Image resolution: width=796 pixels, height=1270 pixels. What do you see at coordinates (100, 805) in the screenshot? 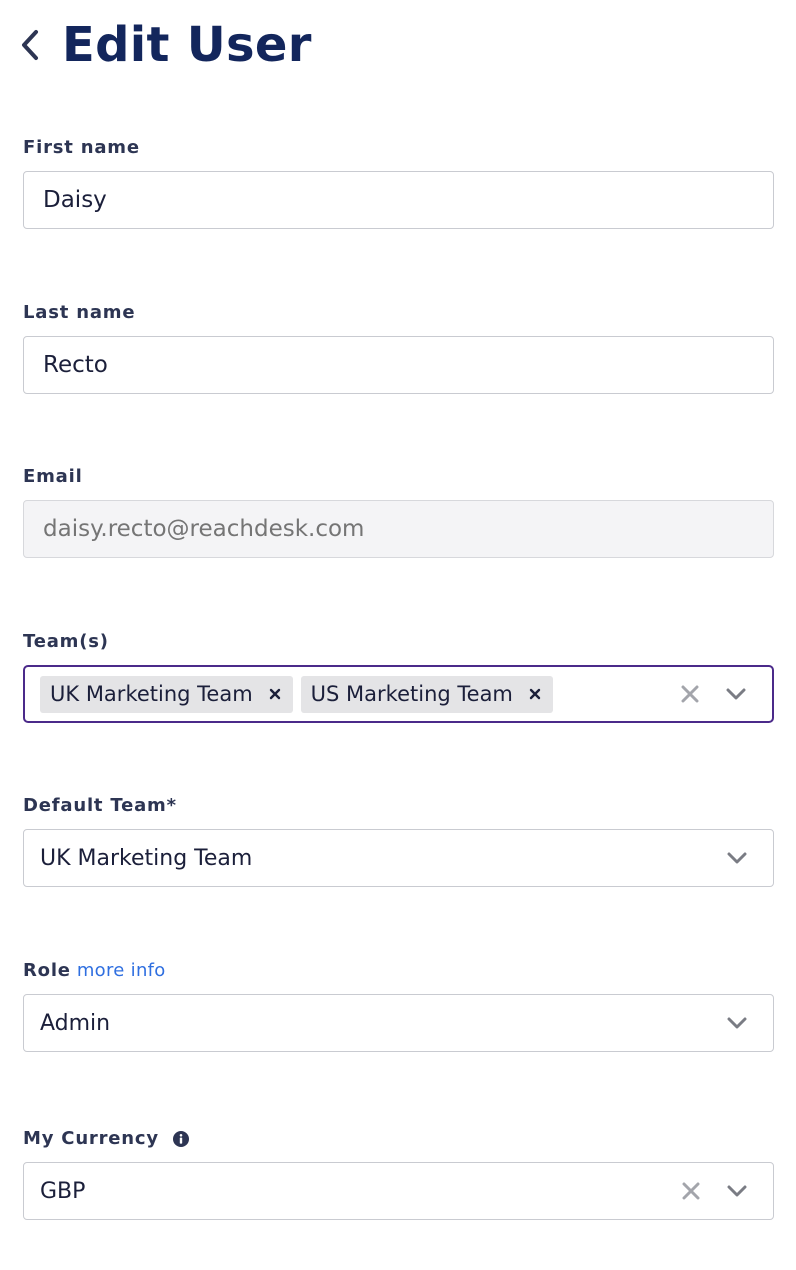
I see `default-team-label: Default Team*` at bounding box center [100, 805].